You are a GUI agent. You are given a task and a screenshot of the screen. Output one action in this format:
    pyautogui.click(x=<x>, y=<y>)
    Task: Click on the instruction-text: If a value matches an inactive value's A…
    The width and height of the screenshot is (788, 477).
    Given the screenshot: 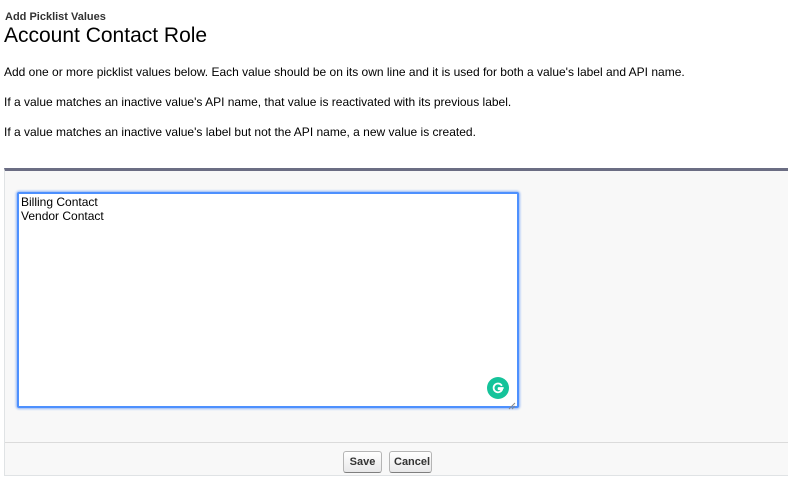 What is the action you would take?
    pyautogui.click(x=258, y=102)
    